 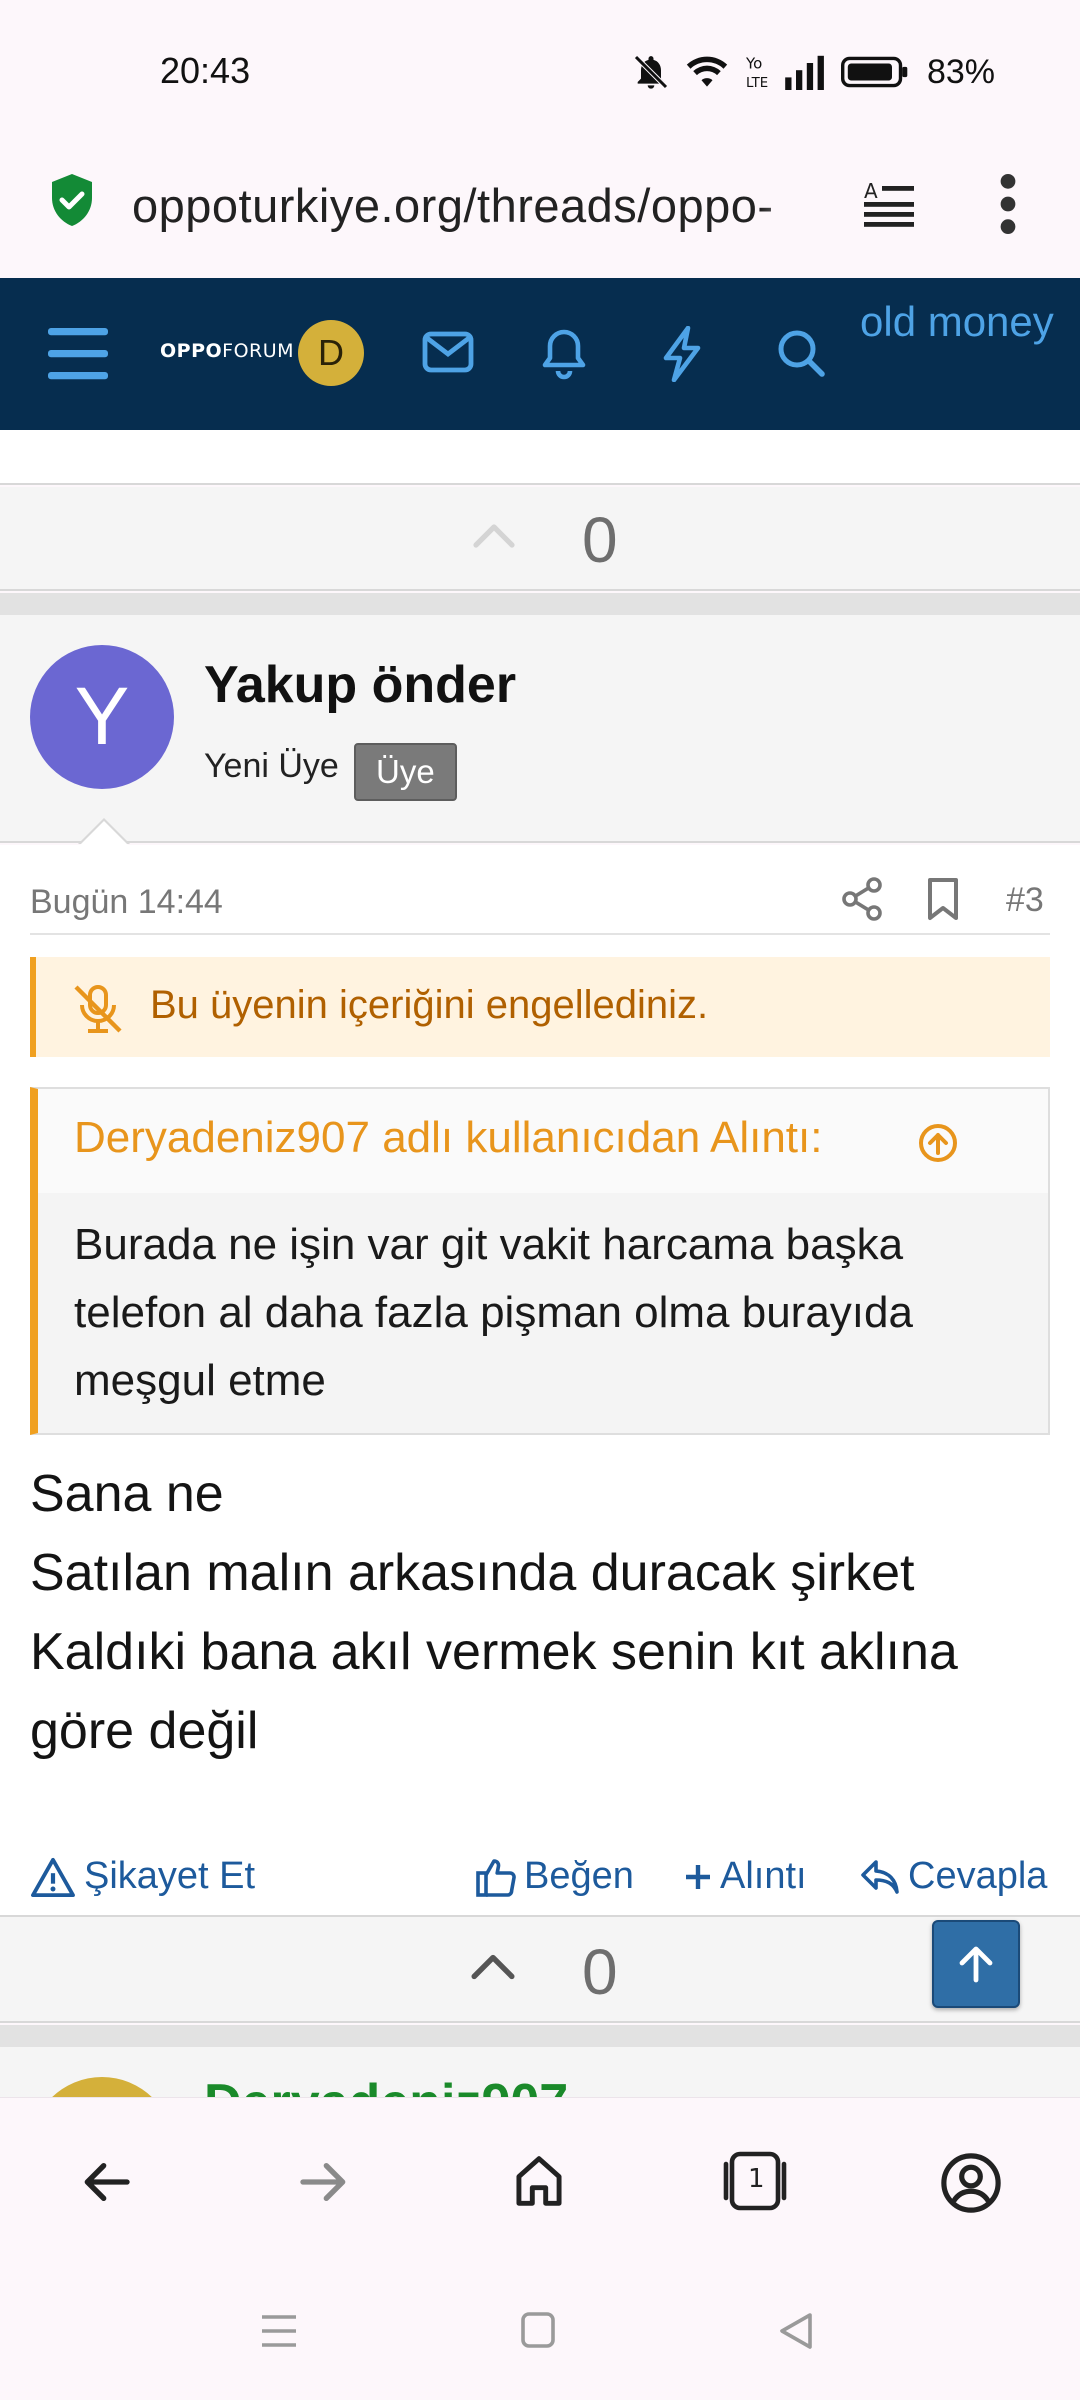 I want to click on svg-text: Yo, so click(x=753, y=64).